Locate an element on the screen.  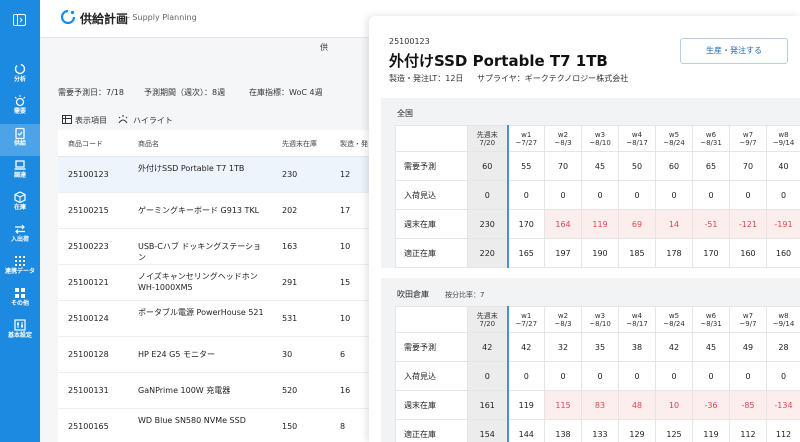
sidebar-item-0: 分析 is located at coordinates (20, 76).